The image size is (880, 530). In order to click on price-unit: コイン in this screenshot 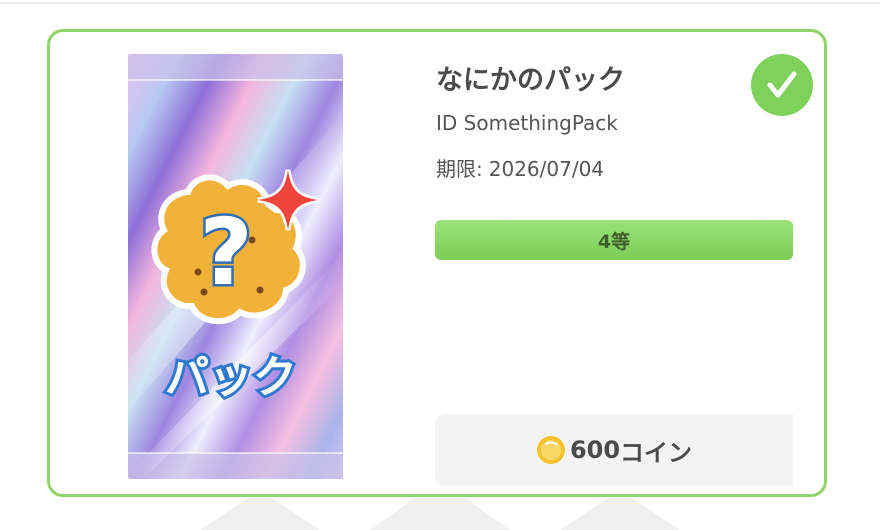, I will do `click(656, 452)`.